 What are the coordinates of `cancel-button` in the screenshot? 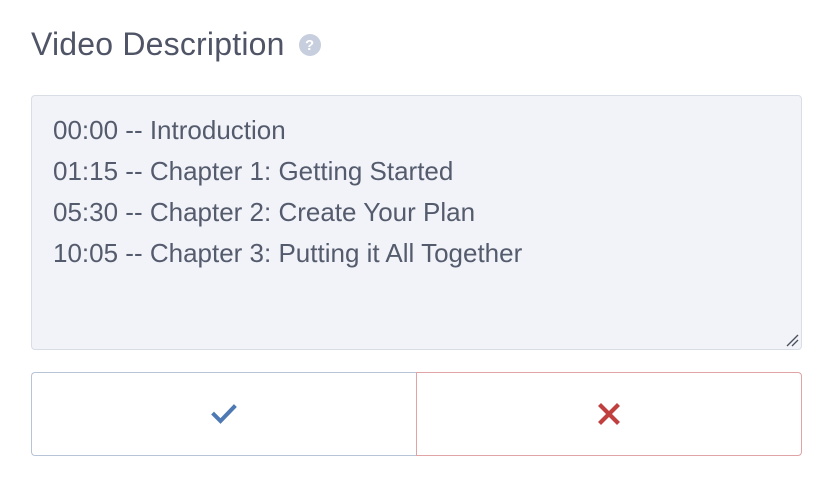 It's located at (609, 414).